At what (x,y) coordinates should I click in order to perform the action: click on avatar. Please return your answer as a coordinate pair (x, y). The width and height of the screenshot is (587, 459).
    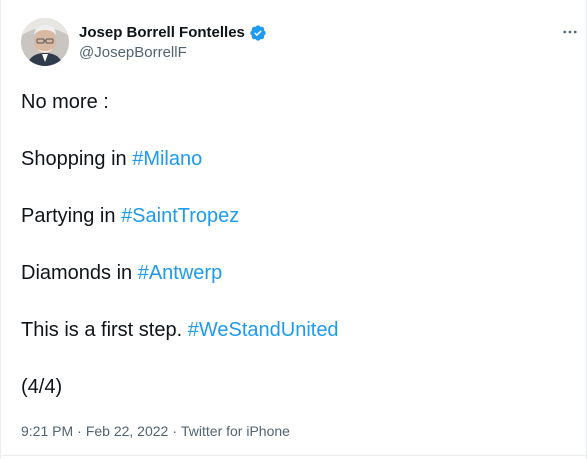
    Looking at the image, I should click on (45, 42).